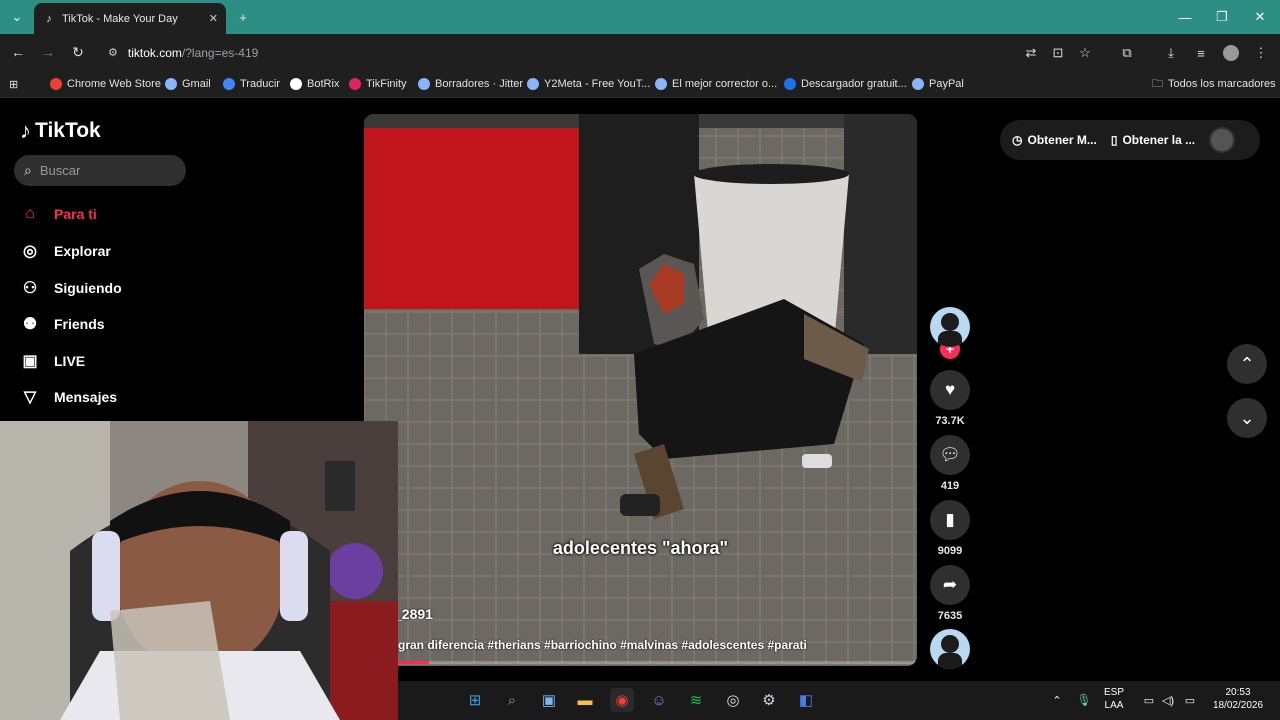 This screenshot has width=1280, height=720. Describe the element at coordinates (104, 170) in the screenshot. I see `search-input` at that location.